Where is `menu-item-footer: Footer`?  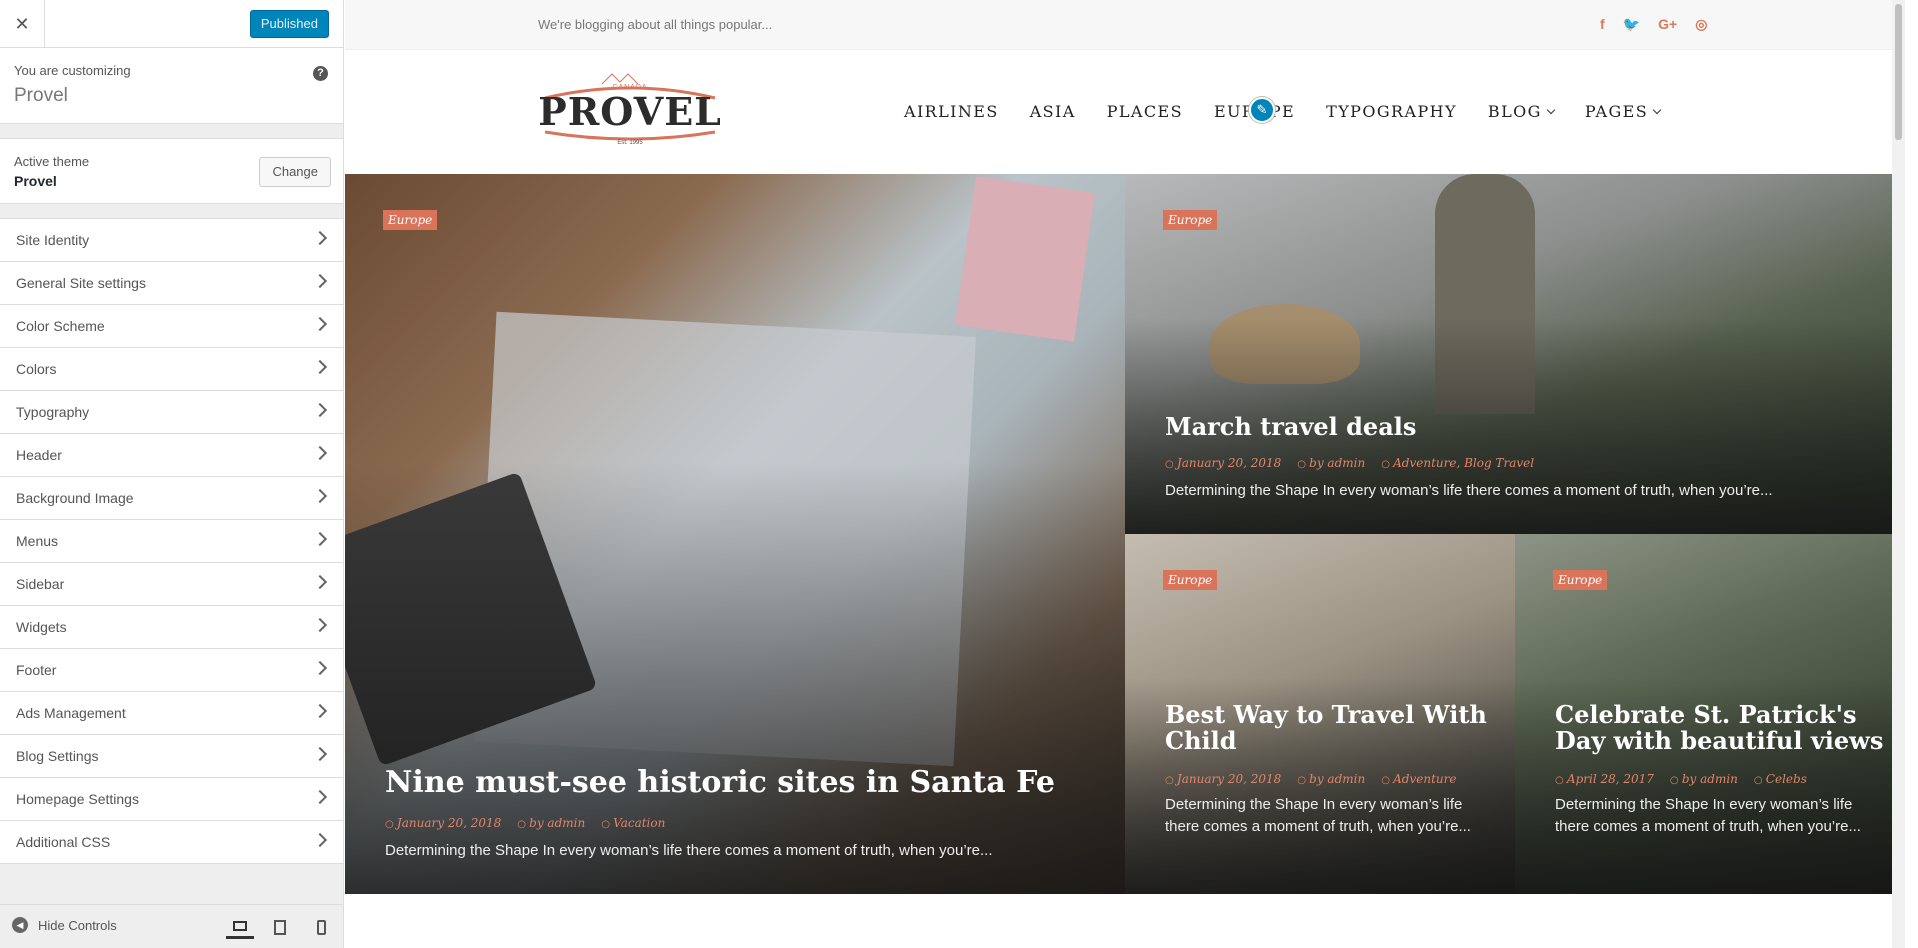
menu-item-footer: Footer is located at coordinates (171, 670).